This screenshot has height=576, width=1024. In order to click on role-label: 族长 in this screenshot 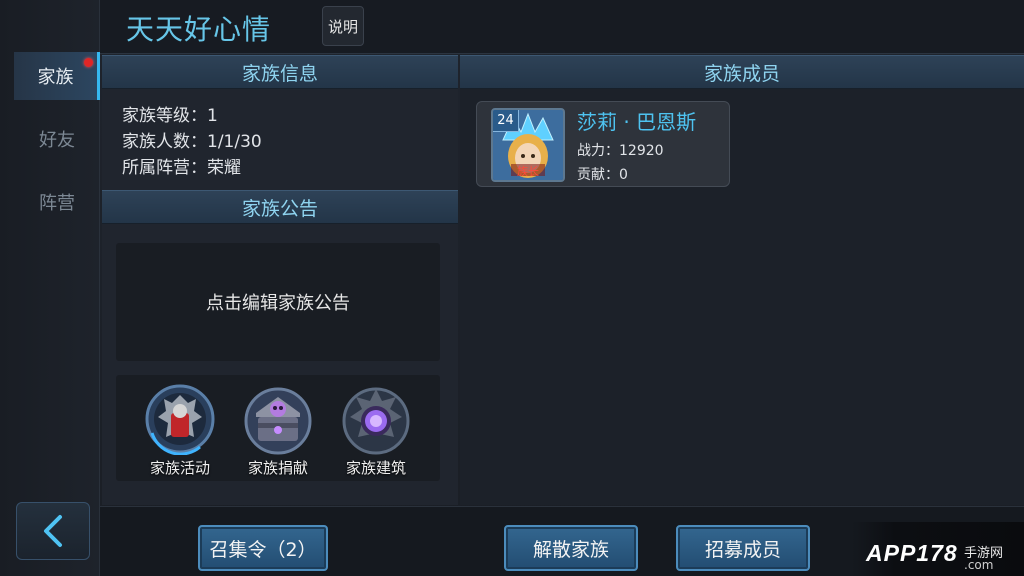, I will do `click(528, 171)`.